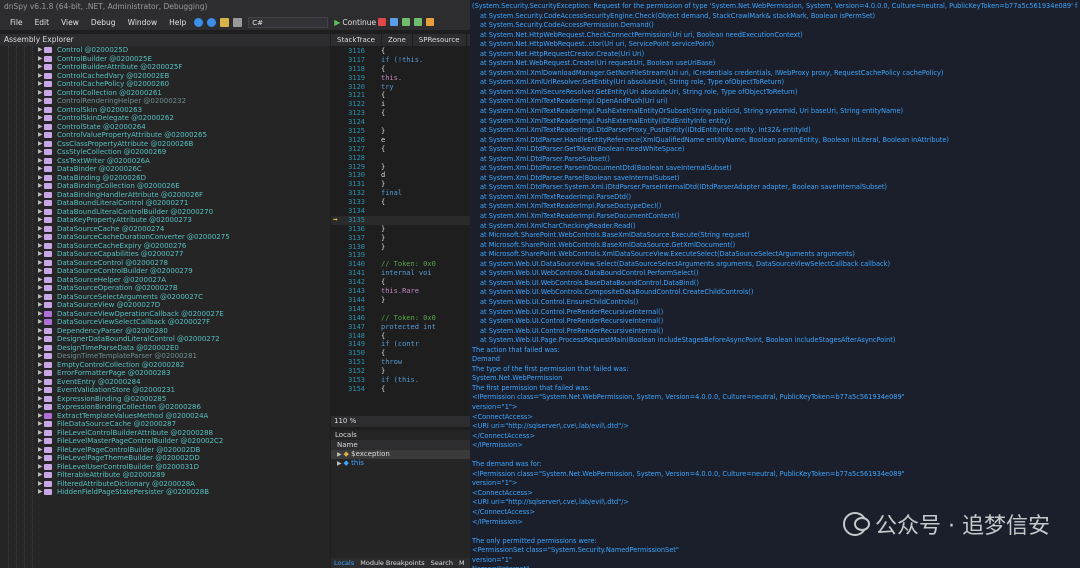 The height and width of the screenshot is (568, 1080). What do you see at coordinates (42, 22) in the screenshot?
I see `menu-edit: Edit` at bounding box center [42, 22].